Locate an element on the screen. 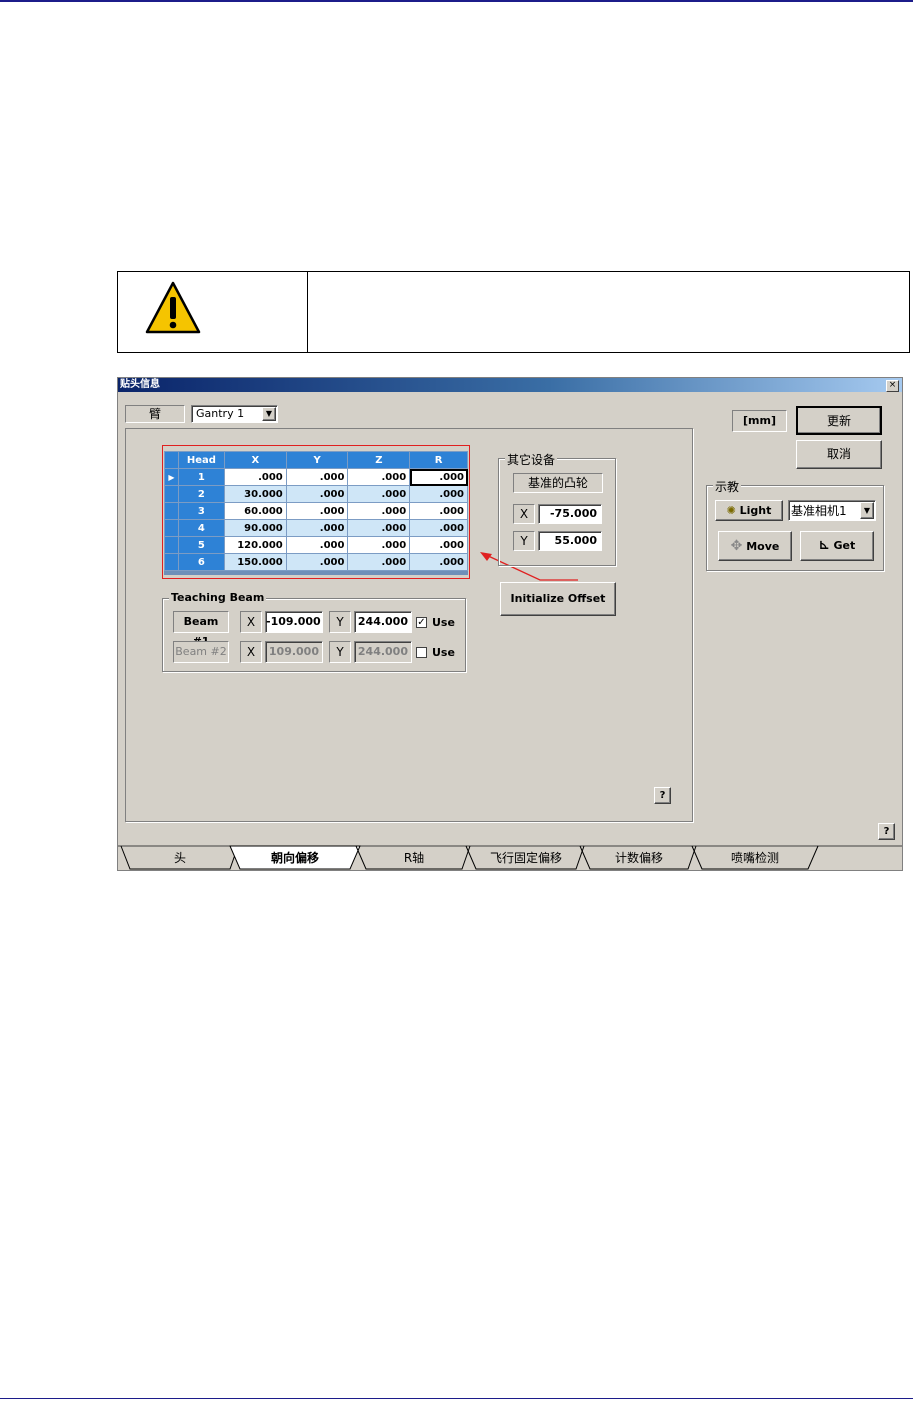 The height and width of the screenshot is (1402, 913). tab-r-axis: R轴 is located at coordinates (414, 858).